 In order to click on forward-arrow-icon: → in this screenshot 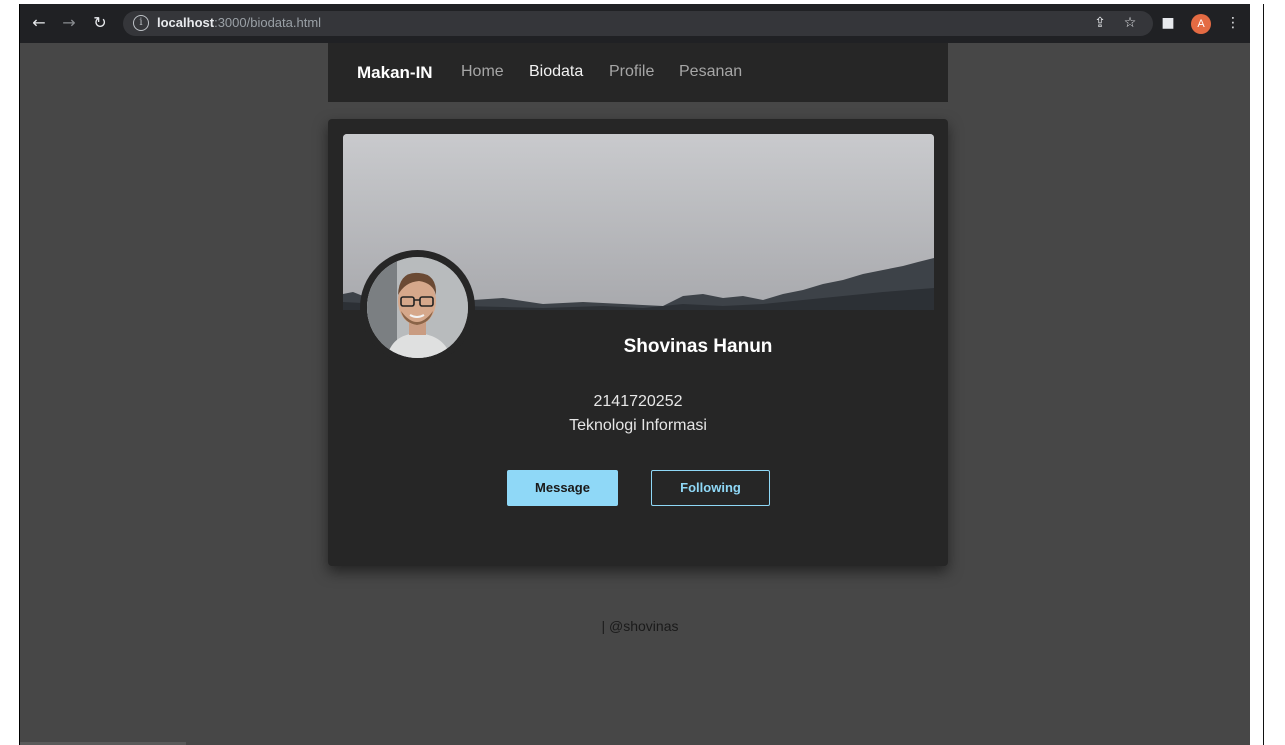, I will do `click(69, 23)`.